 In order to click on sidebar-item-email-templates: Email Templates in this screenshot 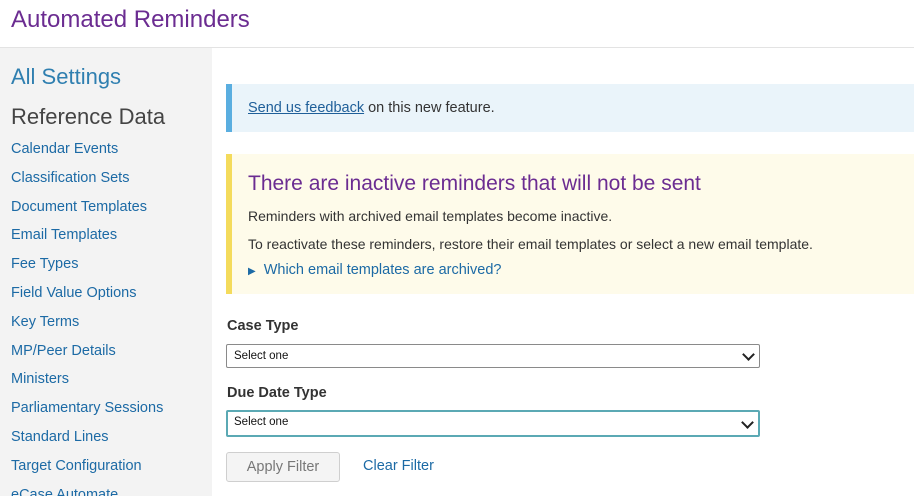, I will do `click(87, 240)`.